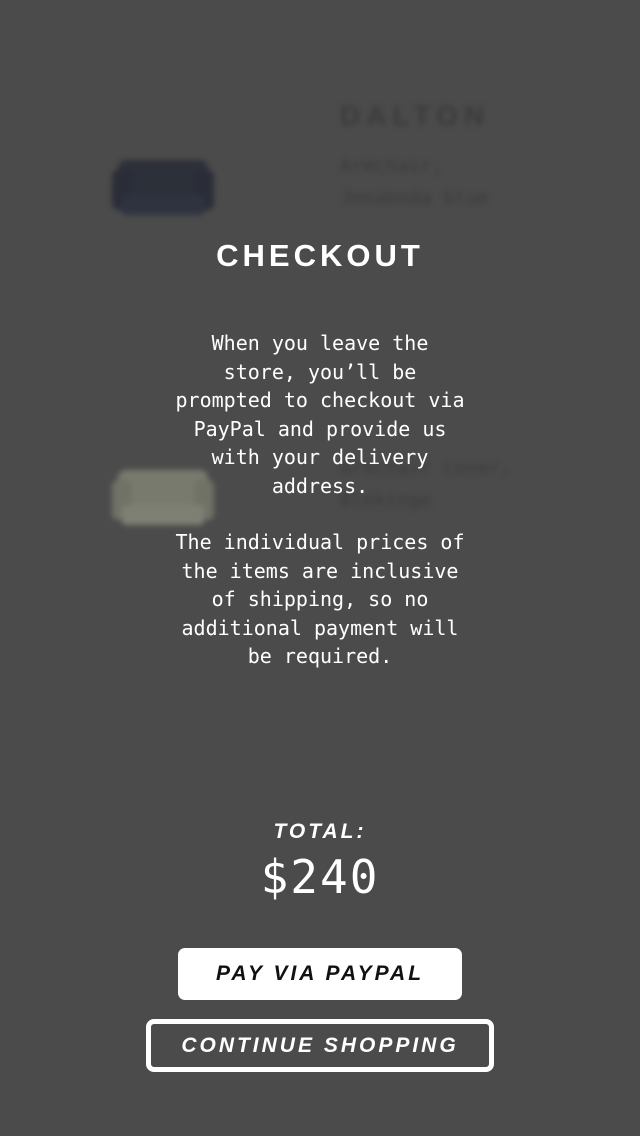 The height and width of the screenshot is (1136, 640). What do you see at coordinates (320, 831) in the screenshot?
I see `total-label: TOTAL:` at bounding box center [320, 831].